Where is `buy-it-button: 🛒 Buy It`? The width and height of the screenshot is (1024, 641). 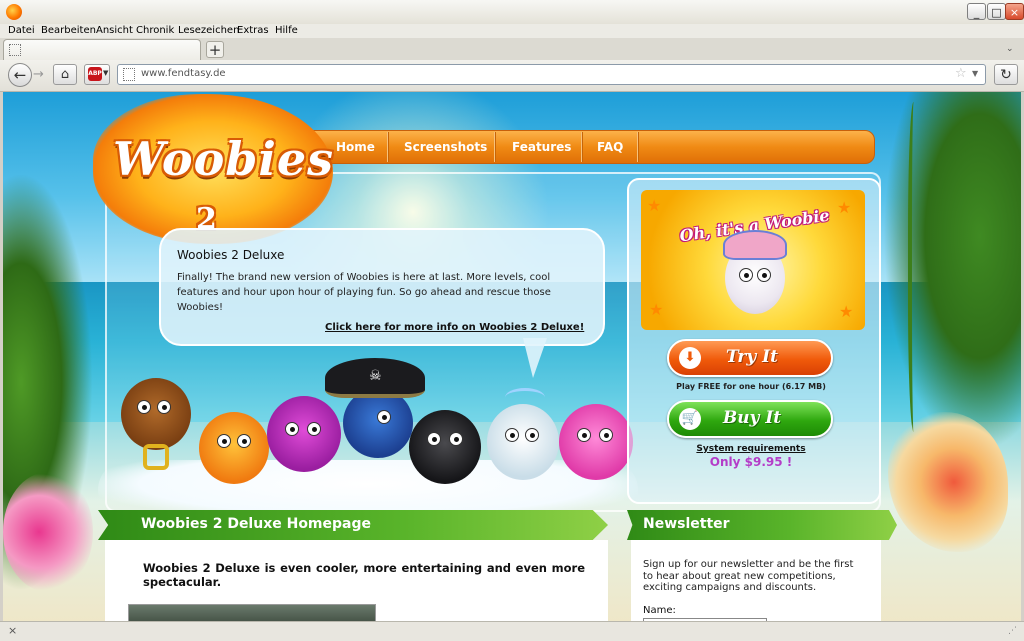
buy-it-button: 🛒 Buy It is located at coordinates (750, 419).